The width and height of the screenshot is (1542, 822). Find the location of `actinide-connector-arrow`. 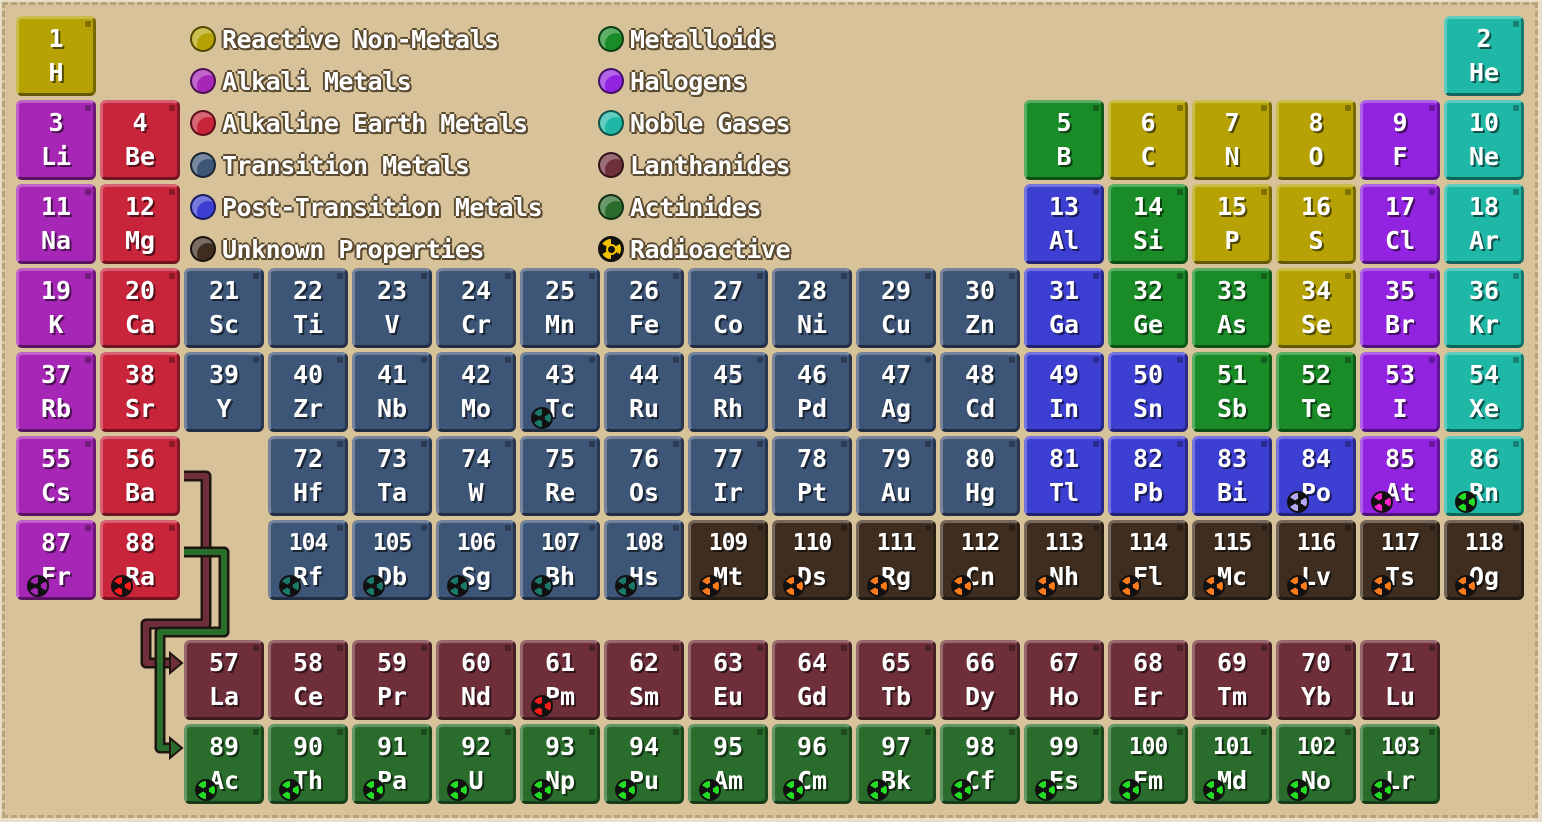

actinide-connector-arrow is located at coordinates (192, 650).